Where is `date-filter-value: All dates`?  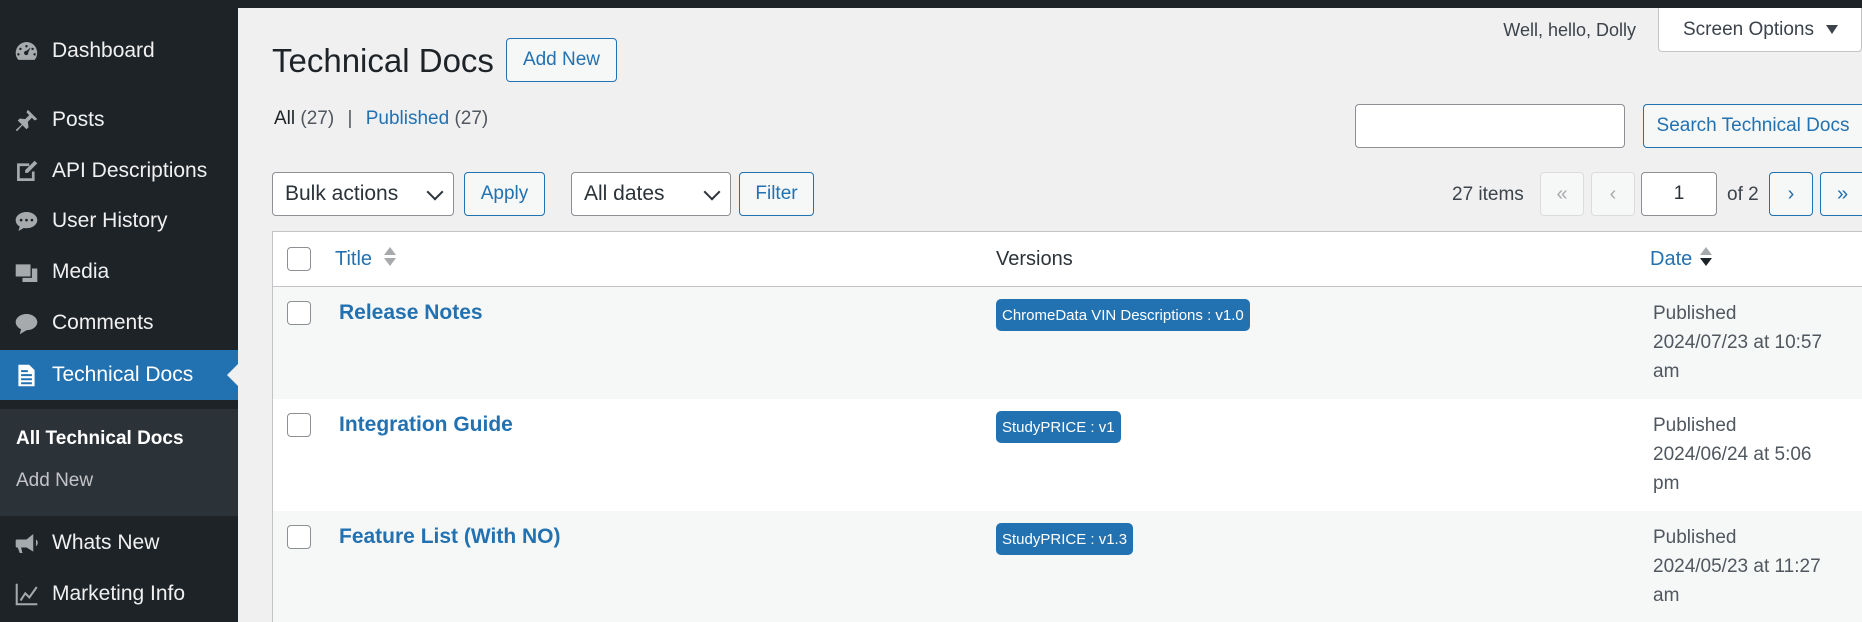
date-filter-value: All dates is located at coordinates (624, 193).